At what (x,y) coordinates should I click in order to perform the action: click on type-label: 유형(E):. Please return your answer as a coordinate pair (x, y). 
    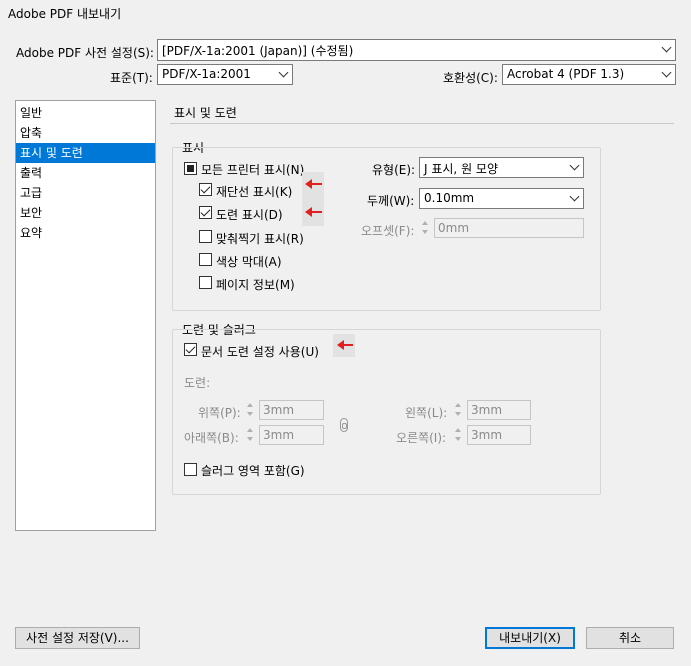
    Looking at the image, I should click on (394, 170).